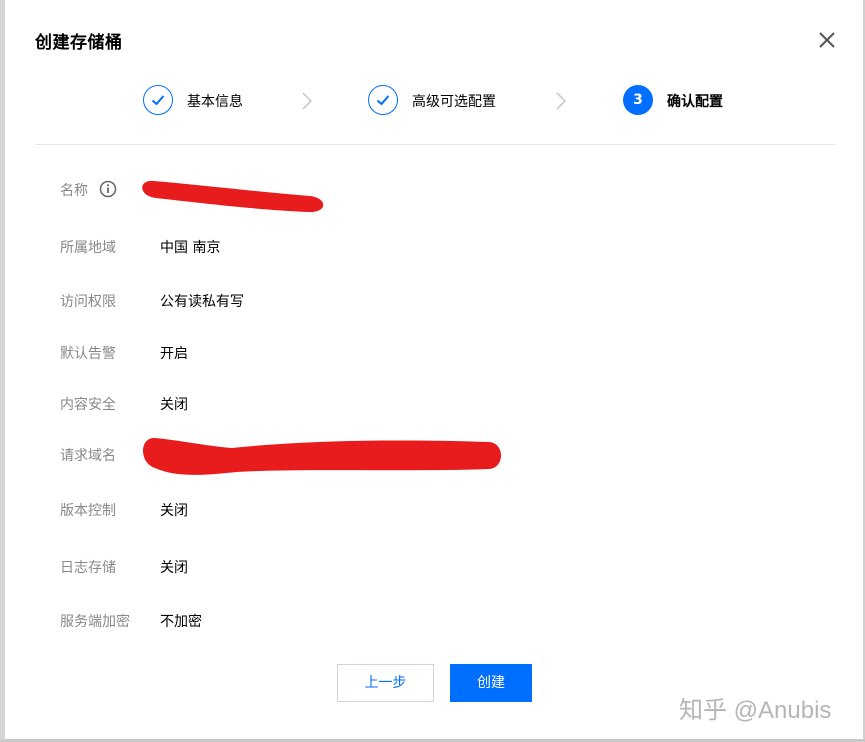 This screenshot has width=865, height=742. Describe the element at coordinates (491, 683) in the screenshot. I see `create-button: 创建` at that location.